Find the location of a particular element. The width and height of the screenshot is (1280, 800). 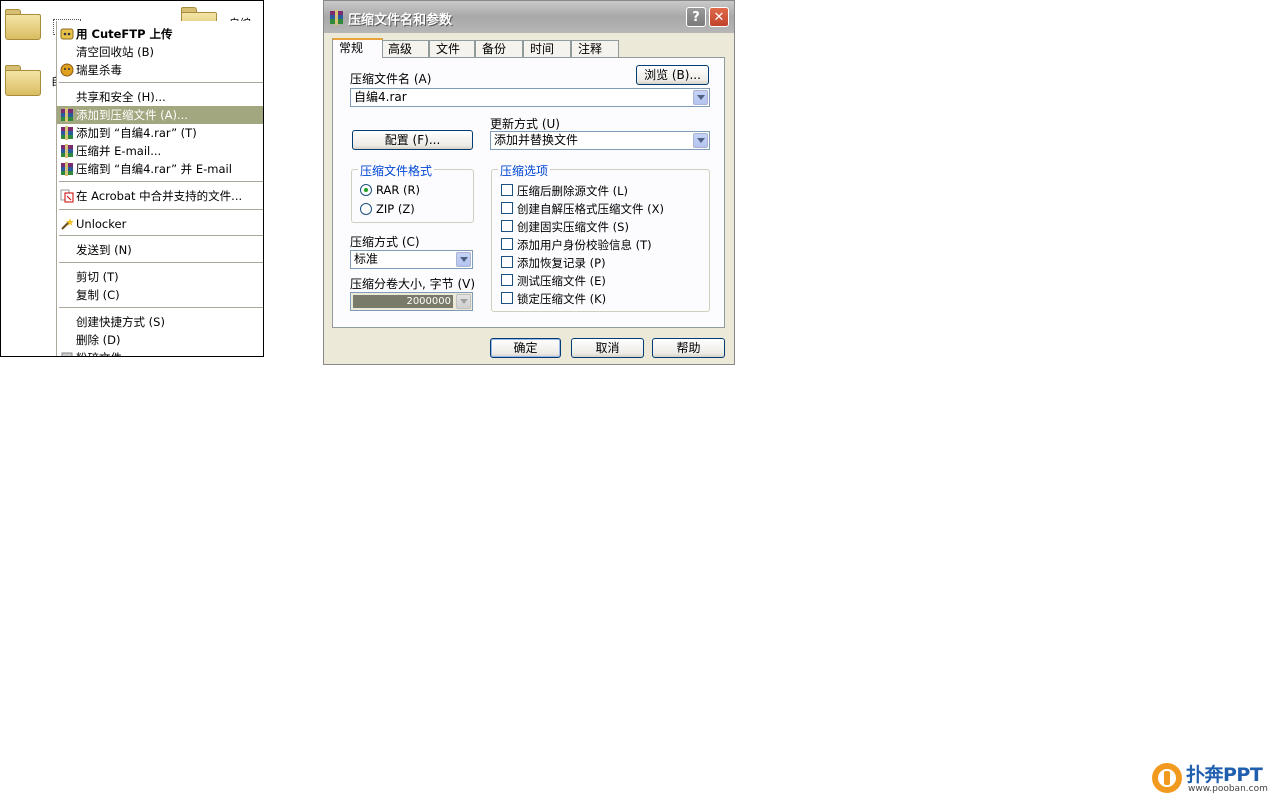

context-menu-item: 发送到 (N) is located at coordinates (160, 250).